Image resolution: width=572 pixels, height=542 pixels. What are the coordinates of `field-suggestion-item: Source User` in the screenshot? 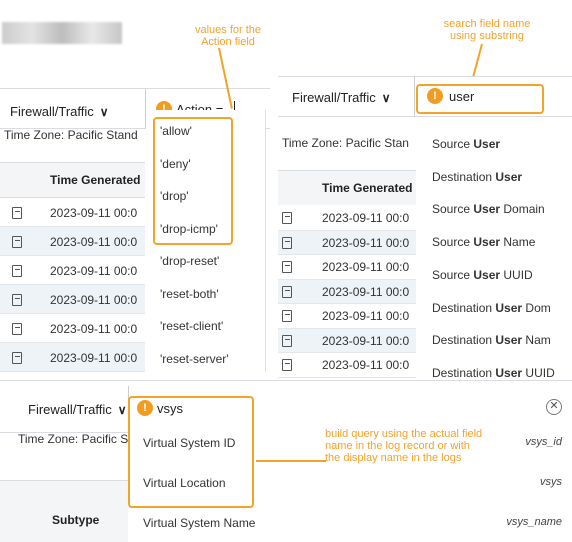 It's located at (466, 144).